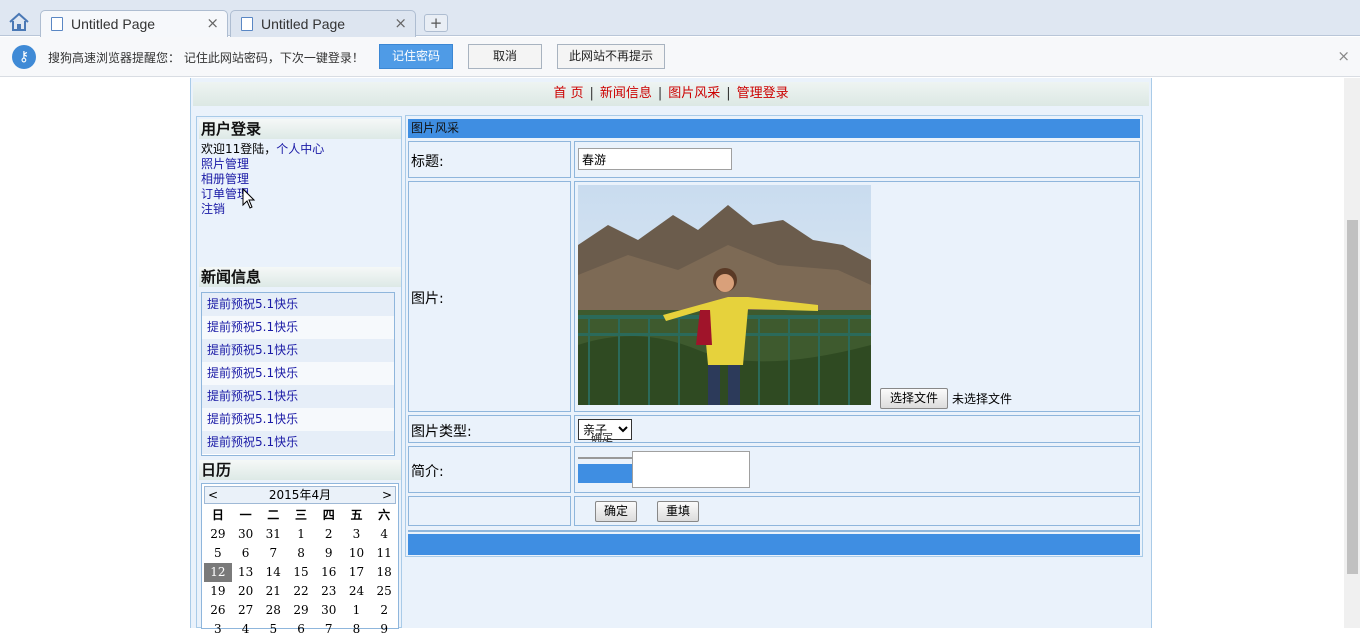 This screenshot has height=639, width=1360. Describe the element at coordinates (329, 591) in the screenshot. I see `calendar-day: 23` at that location.